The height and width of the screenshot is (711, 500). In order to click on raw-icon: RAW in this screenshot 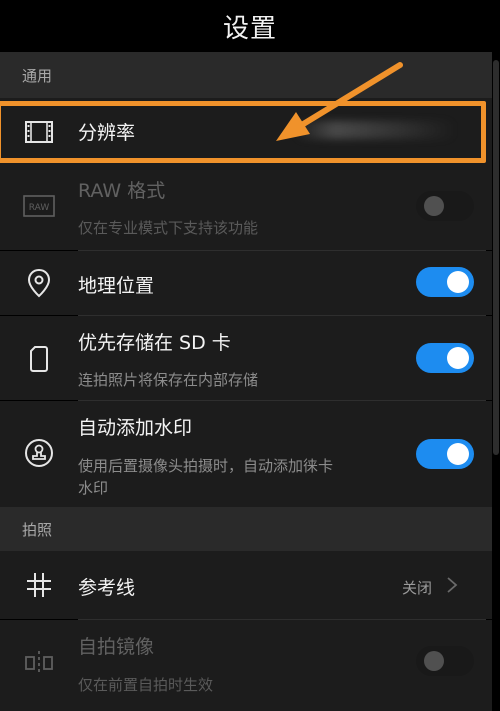, I will do `click(39, 206)`.